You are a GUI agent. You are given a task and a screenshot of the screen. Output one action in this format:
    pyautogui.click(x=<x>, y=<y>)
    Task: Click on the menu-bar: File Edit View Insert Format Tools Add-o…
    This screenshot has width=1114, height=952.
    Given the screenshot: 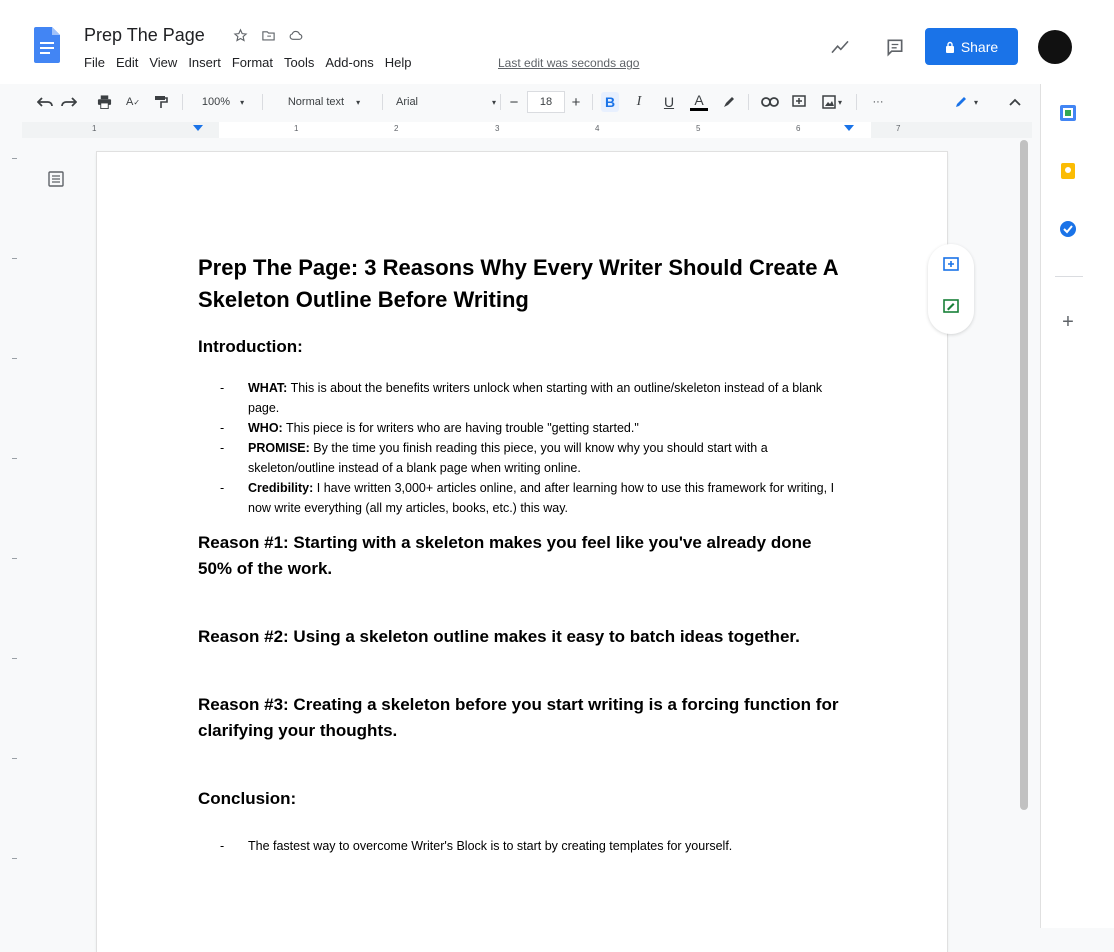 What is the action you would take?
    pyautogui.click(x=253, y=62)
    